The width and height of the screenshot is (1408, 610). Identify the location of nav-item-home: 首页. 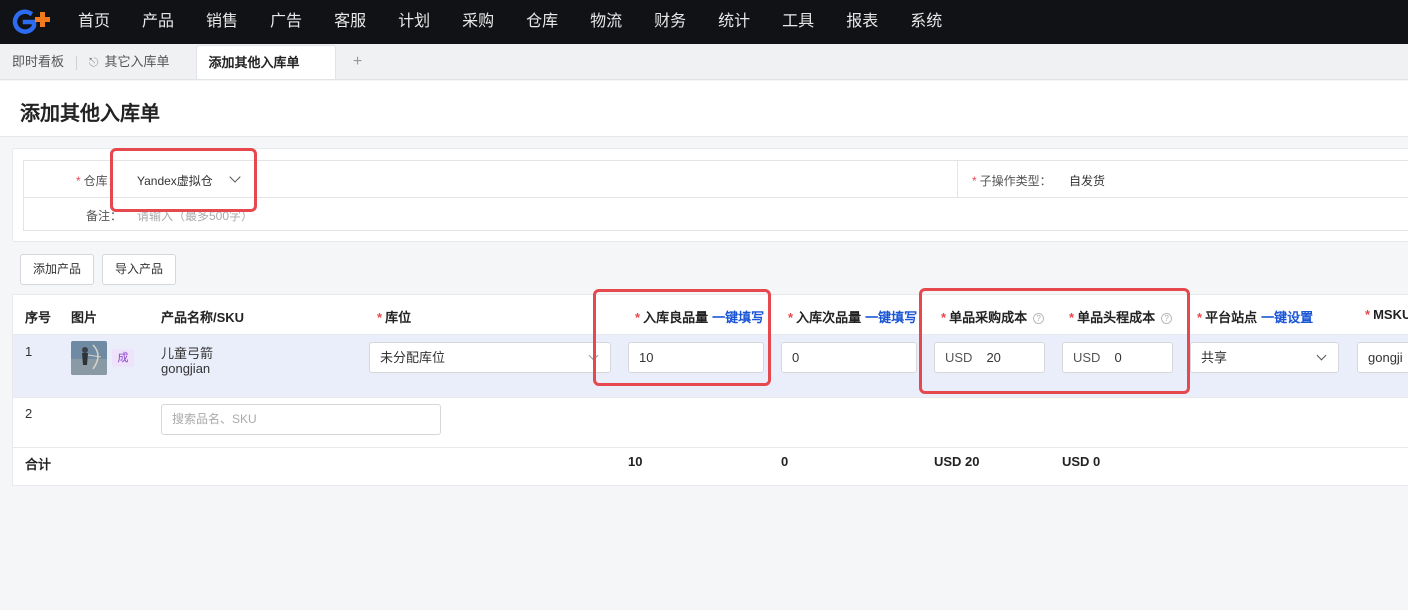
(94, 22).